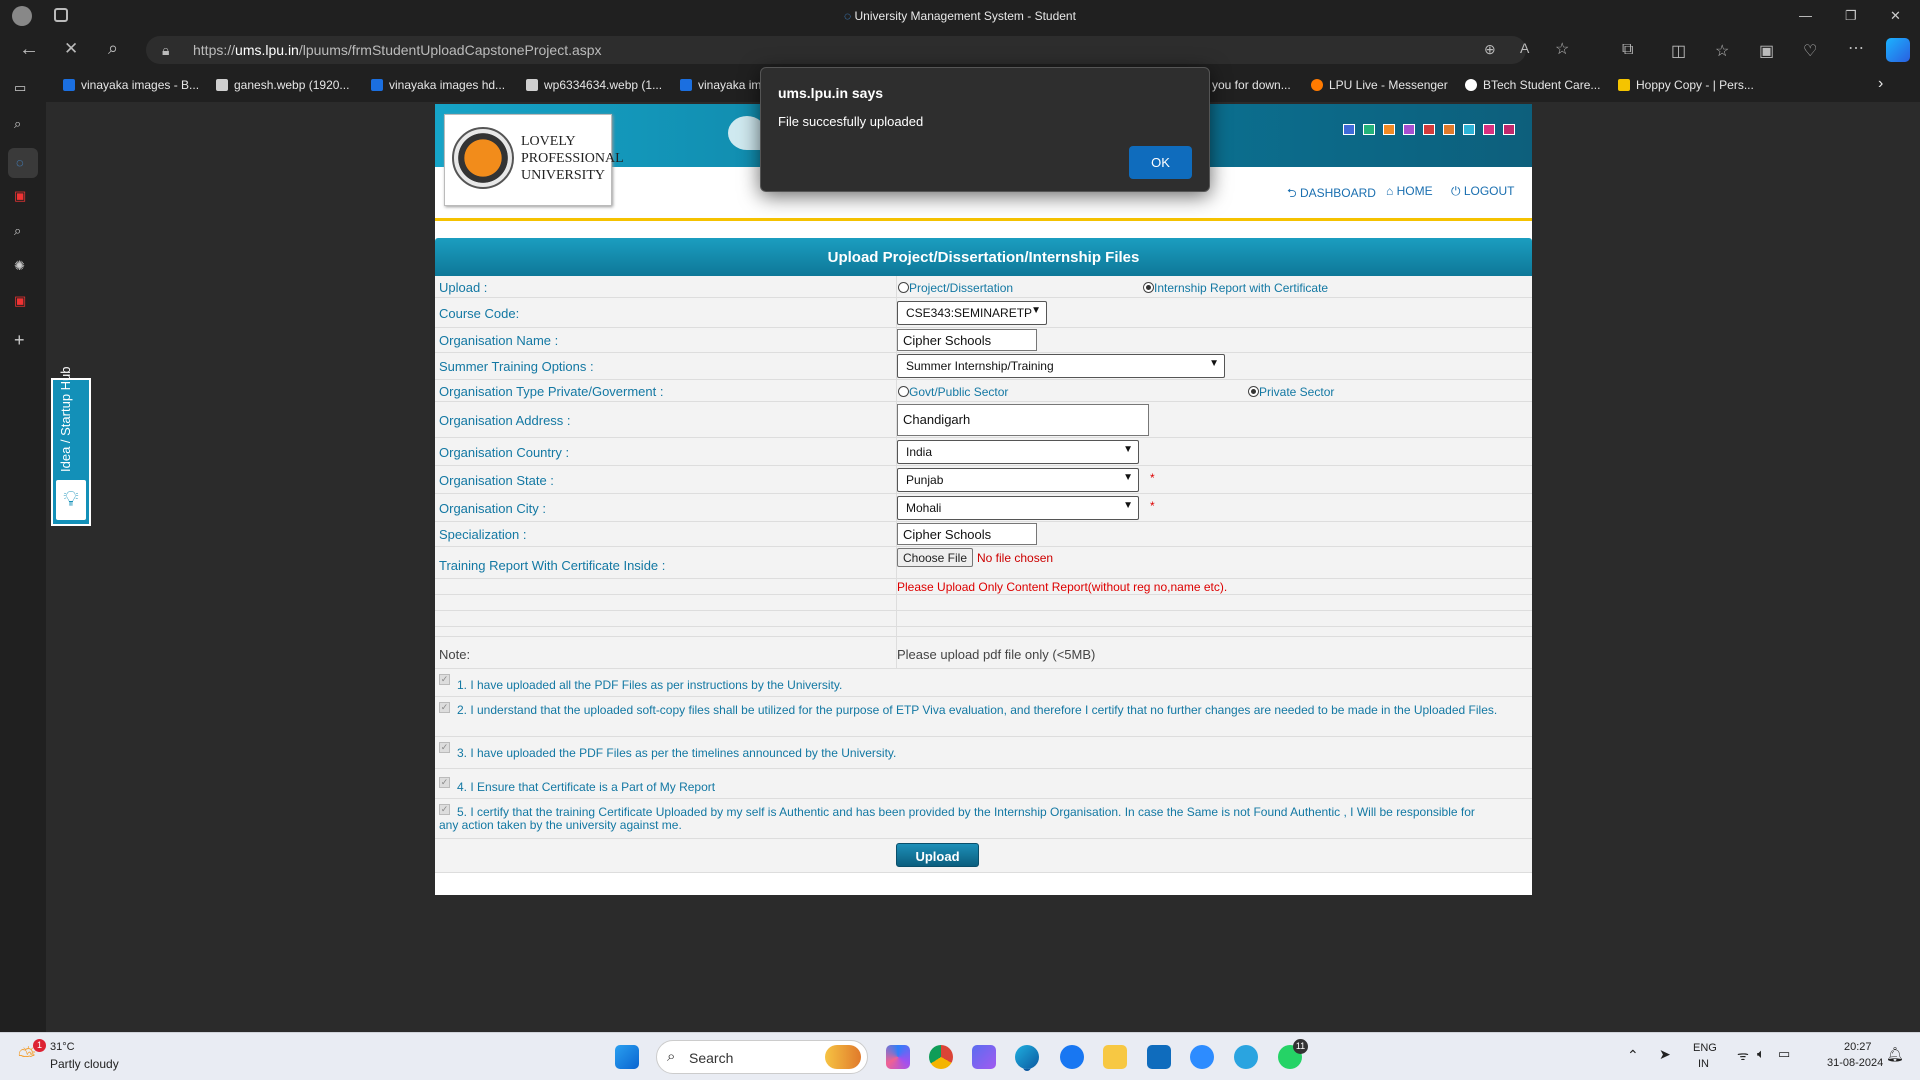  What do you see at coordinates (996, 654) in the screenshot?
I see `note-text: Please upload pdf file only (<5MB)` at bounding box center [996, 654].